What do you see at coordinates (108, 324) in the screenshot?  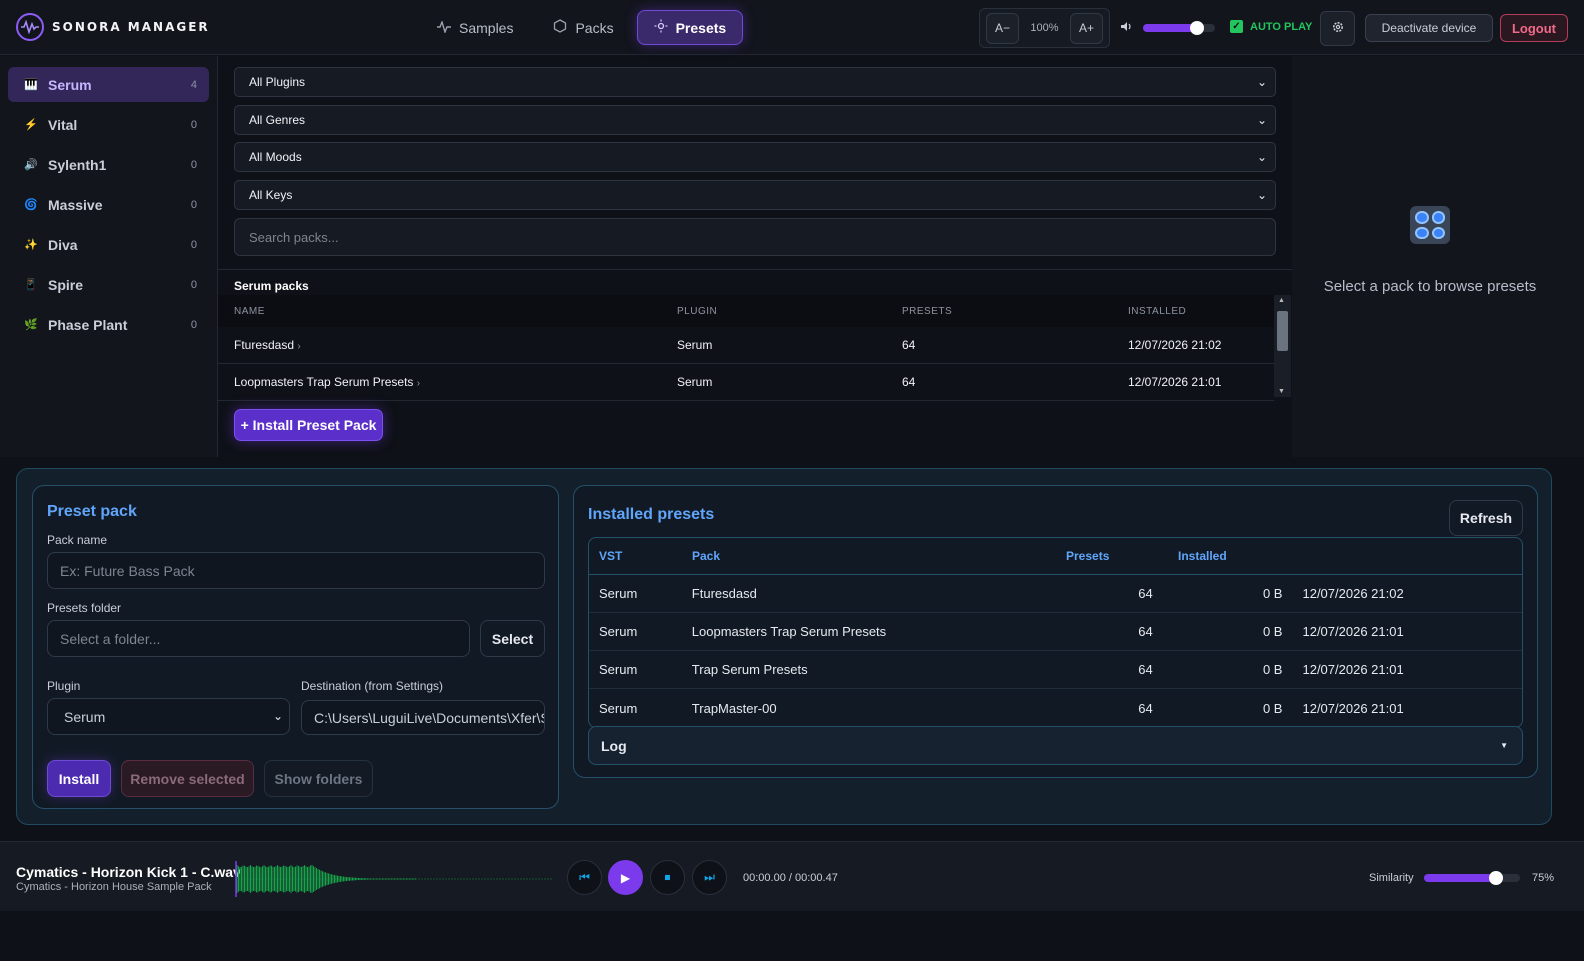 I see `sidebar-item-phase-plant: 🌿 Phase Plant 0` at bounding box center [108, 324].